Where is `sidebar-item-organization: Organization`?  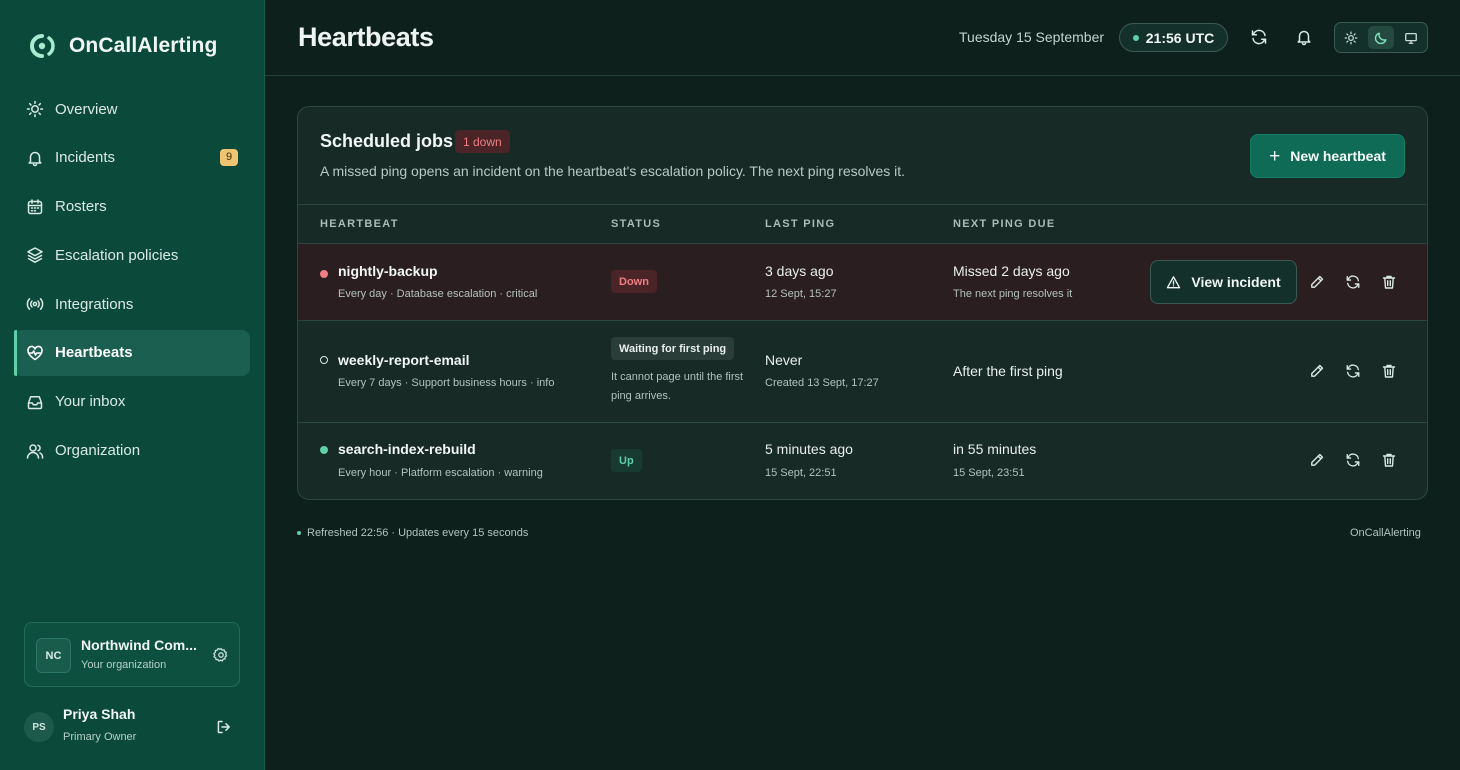
sidebar-item-organization: Organization is located at coordinates (132, 451).